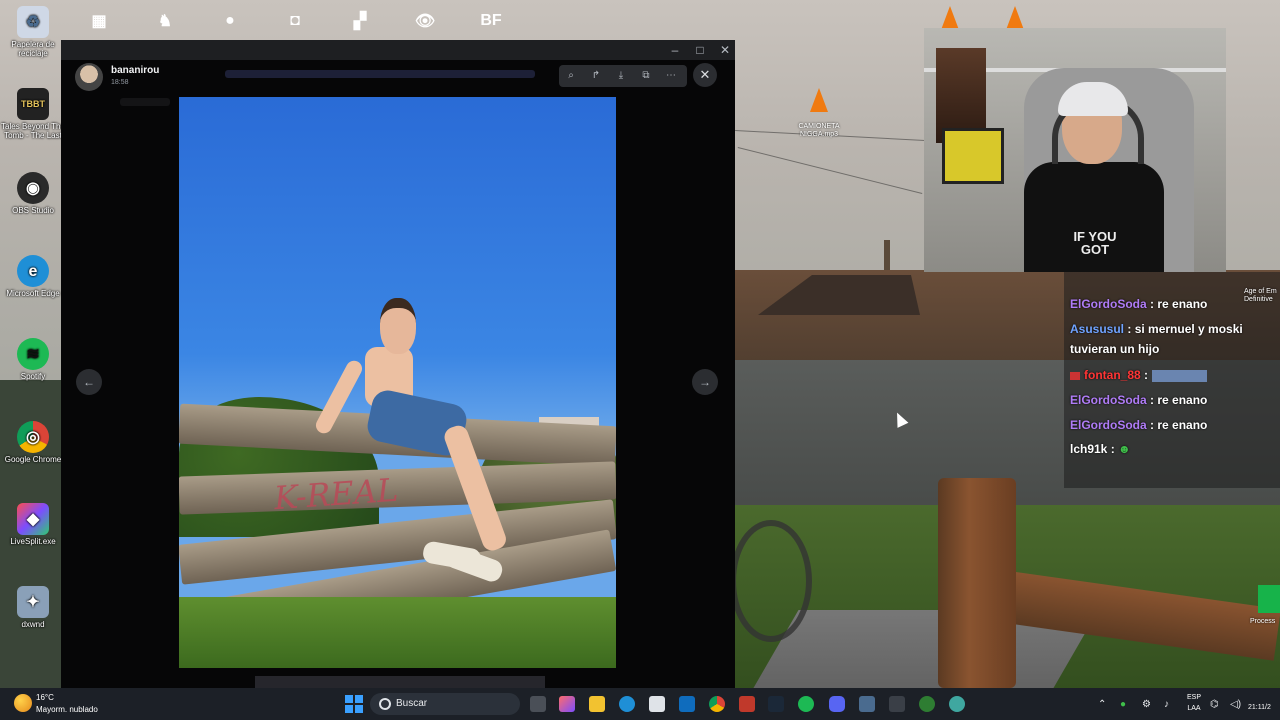 The image size is (1280, 720). I want to click on desktop-icon-label: Process, so click(1263, 621).